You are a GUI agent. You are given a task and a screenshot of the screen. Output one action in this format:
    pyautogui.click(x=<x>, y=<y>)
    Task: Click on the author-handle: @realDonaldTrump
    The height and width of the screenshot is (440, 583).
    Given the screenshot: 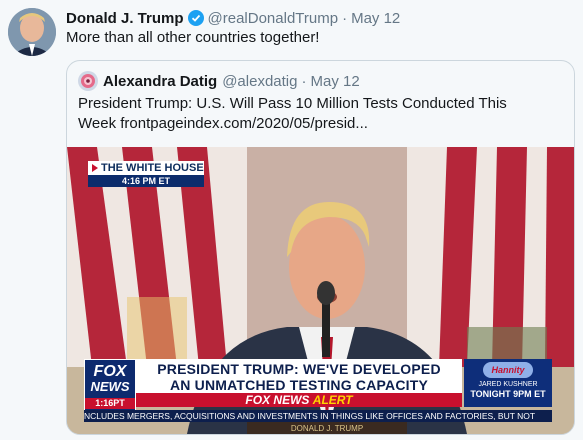 What is the action you would take?
    pyautogui.click(x=273, y=18)
    